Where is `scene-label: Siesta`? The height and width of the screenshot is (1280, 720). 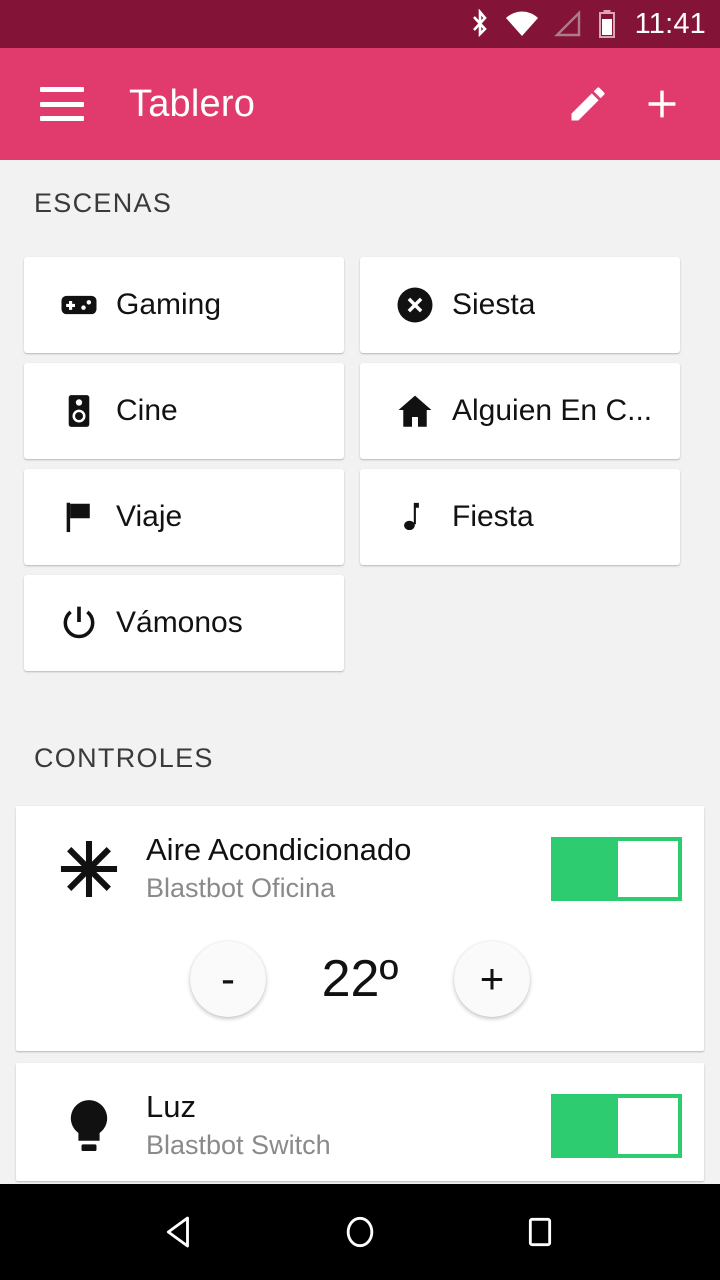
scene-label: Siesta is located at coordinates (494, 304).